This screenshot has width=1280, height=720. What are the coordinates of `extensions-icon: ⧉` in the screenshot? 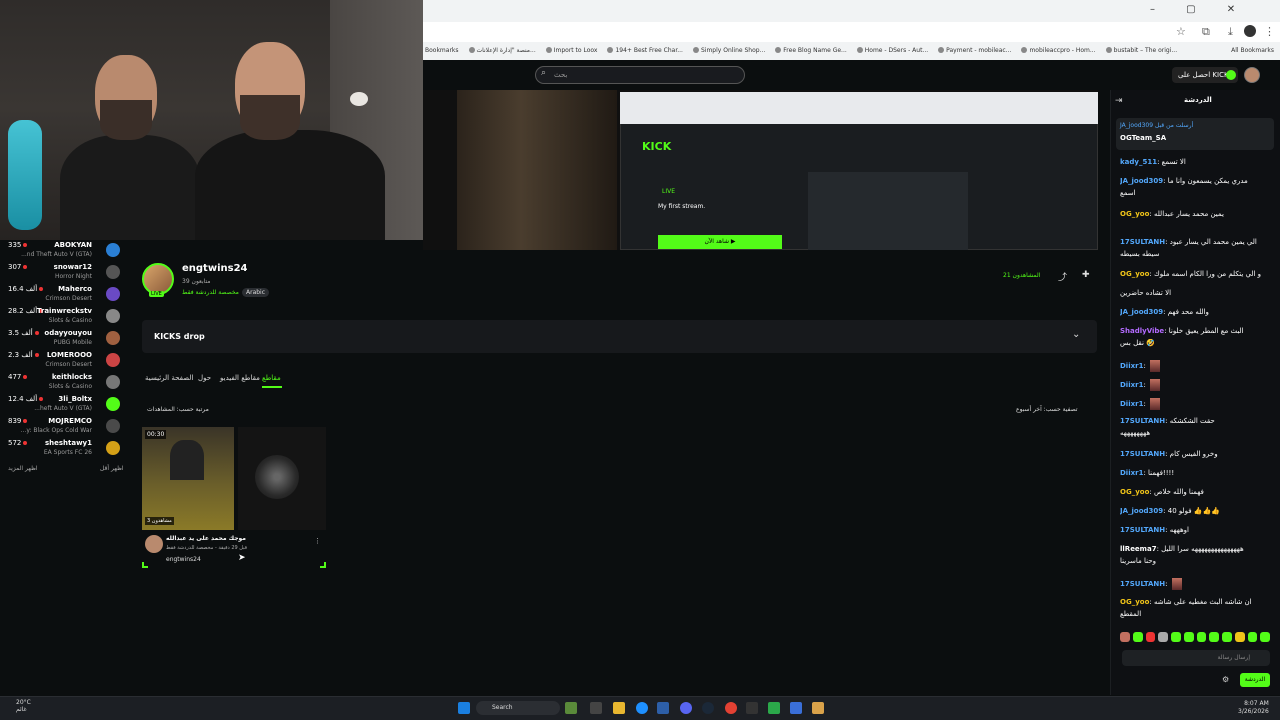 It's located at (1206, 32).